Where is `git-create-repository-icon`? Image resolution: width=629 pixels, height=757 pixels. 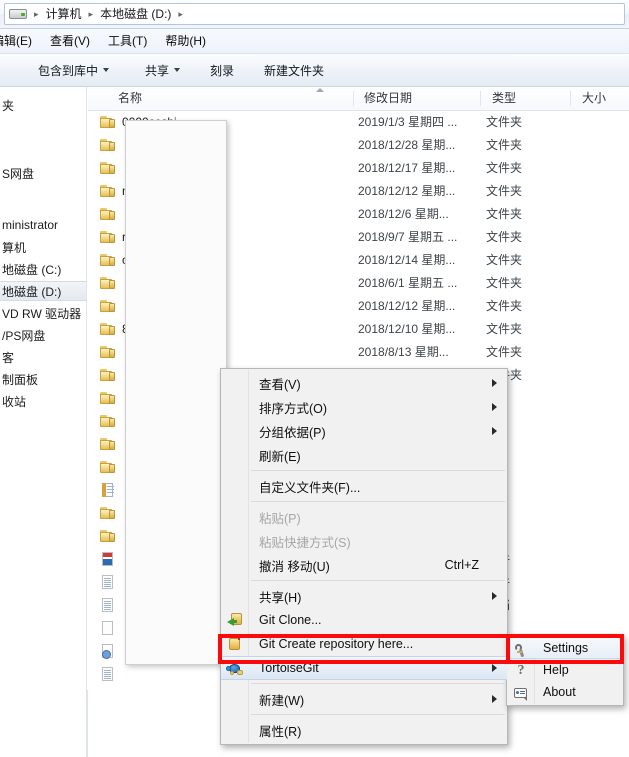 git-create-repository-icon is located at coordinates (235, 643).